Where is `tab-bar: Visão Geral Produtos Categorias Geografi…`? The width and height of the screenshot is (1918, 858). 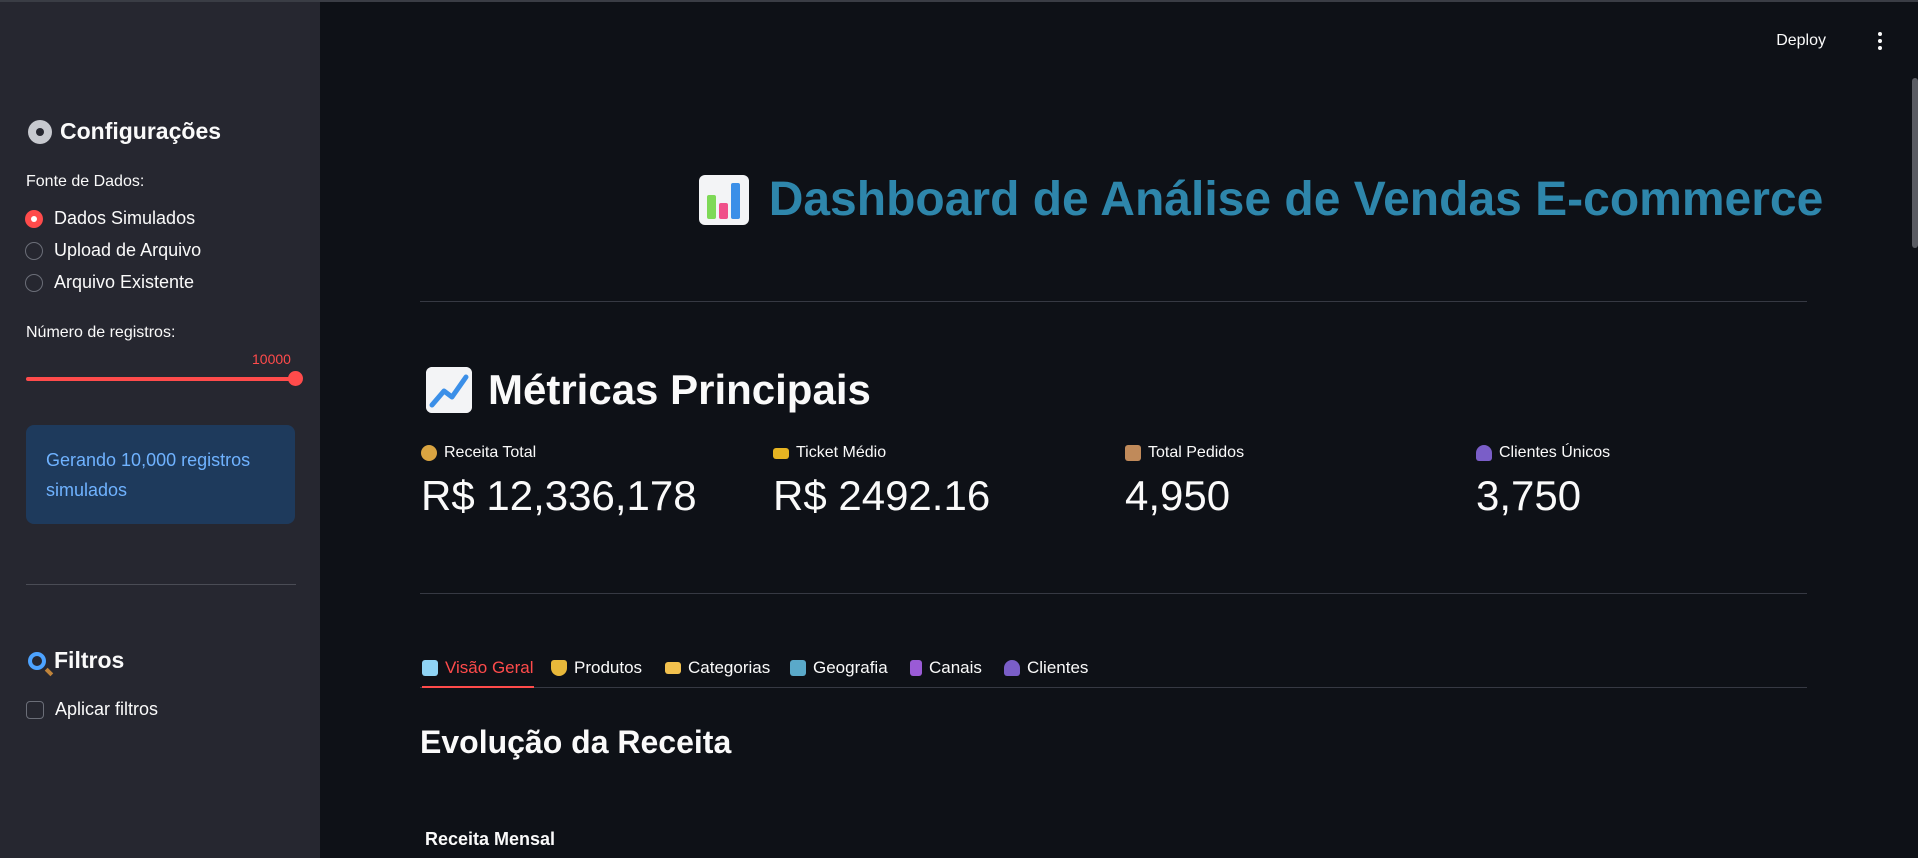
tab-bar: Visão Geral Produtos Categorias Geografi… is located at coordinates (1113, 669).